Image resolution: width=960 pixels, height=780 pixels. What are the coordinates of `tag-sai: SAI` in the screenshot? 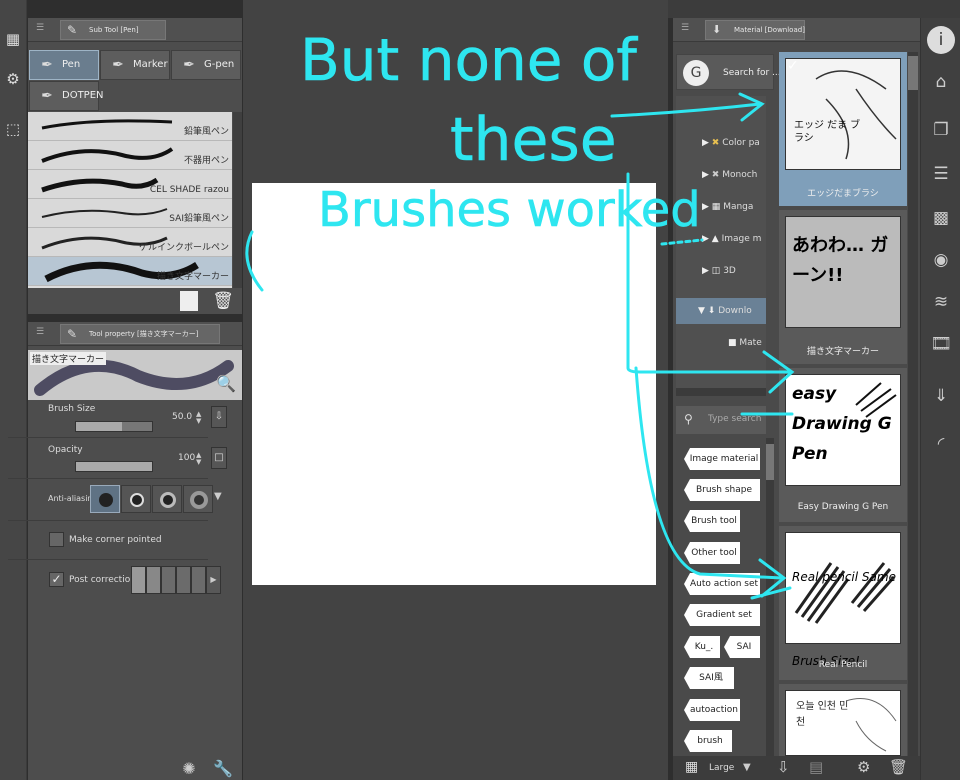 It's located at (742, 647).